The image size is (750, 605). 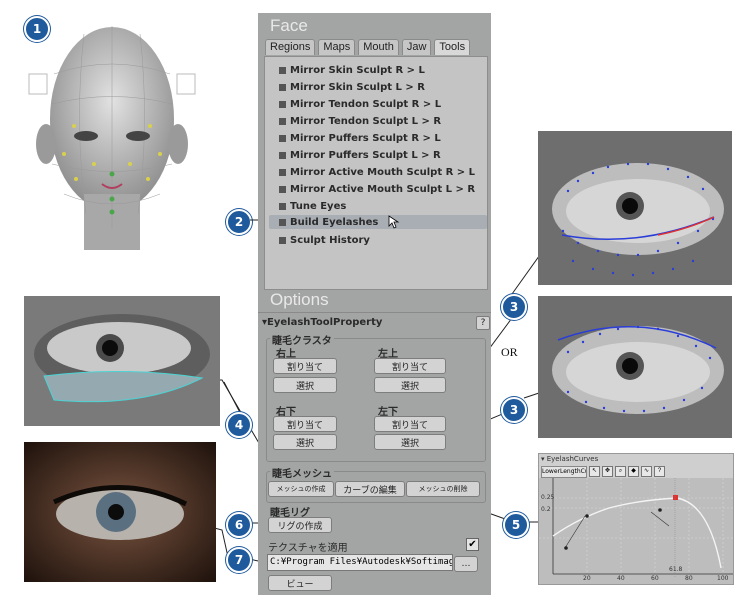 I want to click on mouse-cursor-icon, so click(x=394, y=222).